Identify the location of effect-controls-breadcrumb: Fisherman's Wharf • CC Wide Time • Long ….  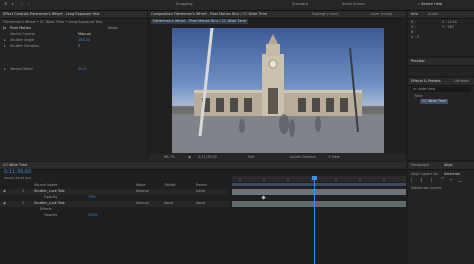
(53, 22).